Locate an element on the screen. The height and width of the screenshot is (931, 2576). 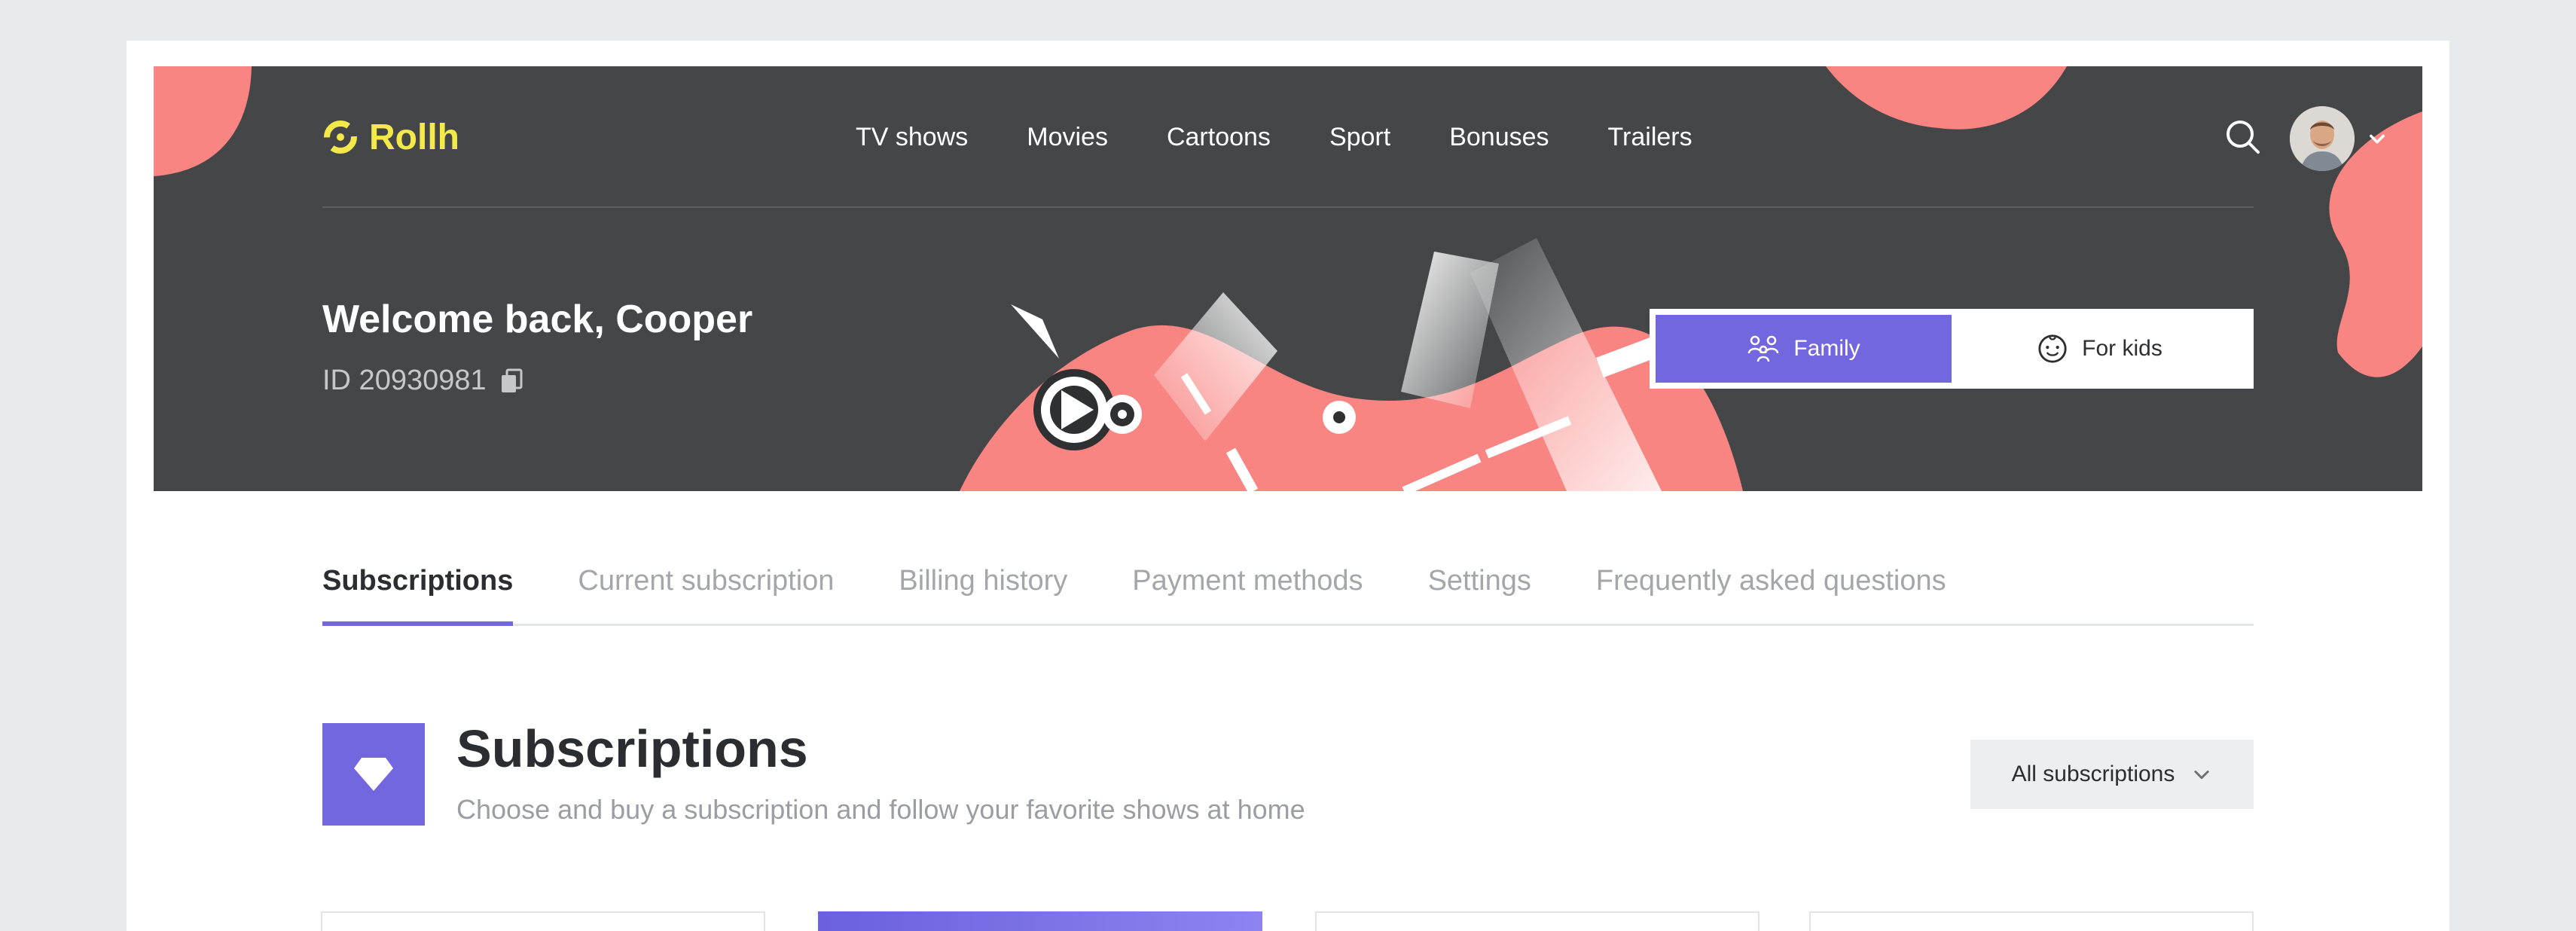
user-menu is located at coordinates (2339, 138).